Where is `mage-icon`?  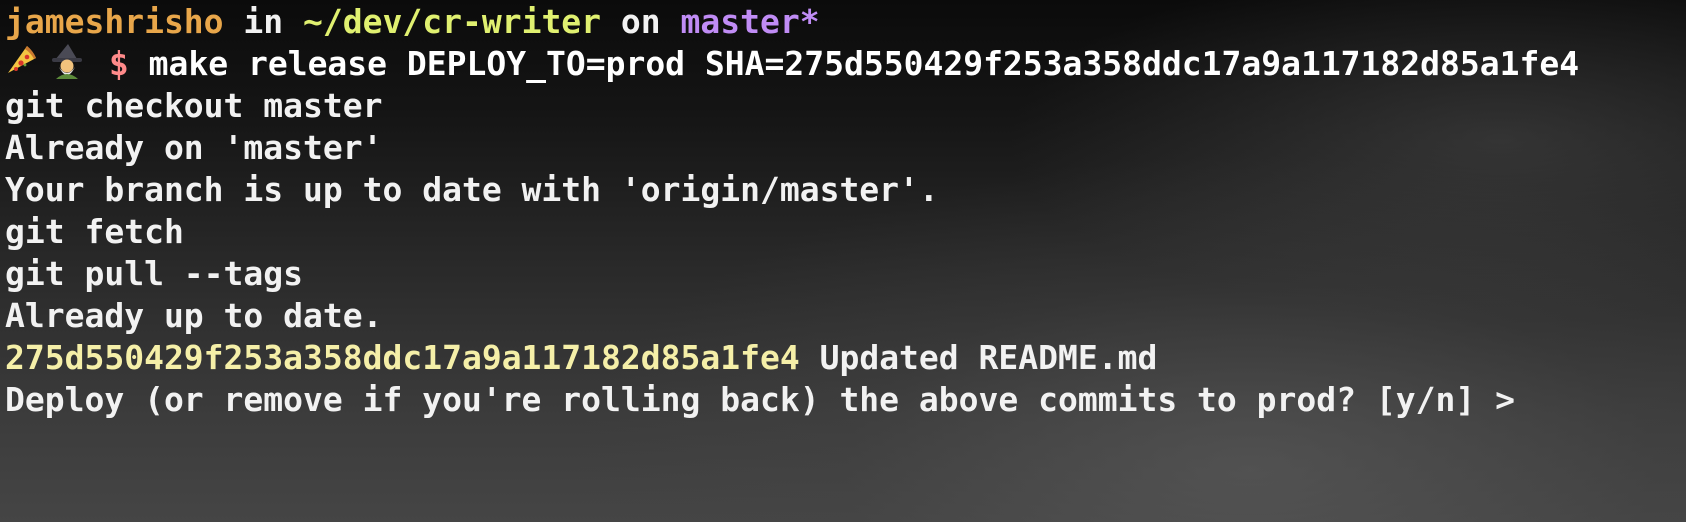 mage-icon is located at coordinates (68, 61).